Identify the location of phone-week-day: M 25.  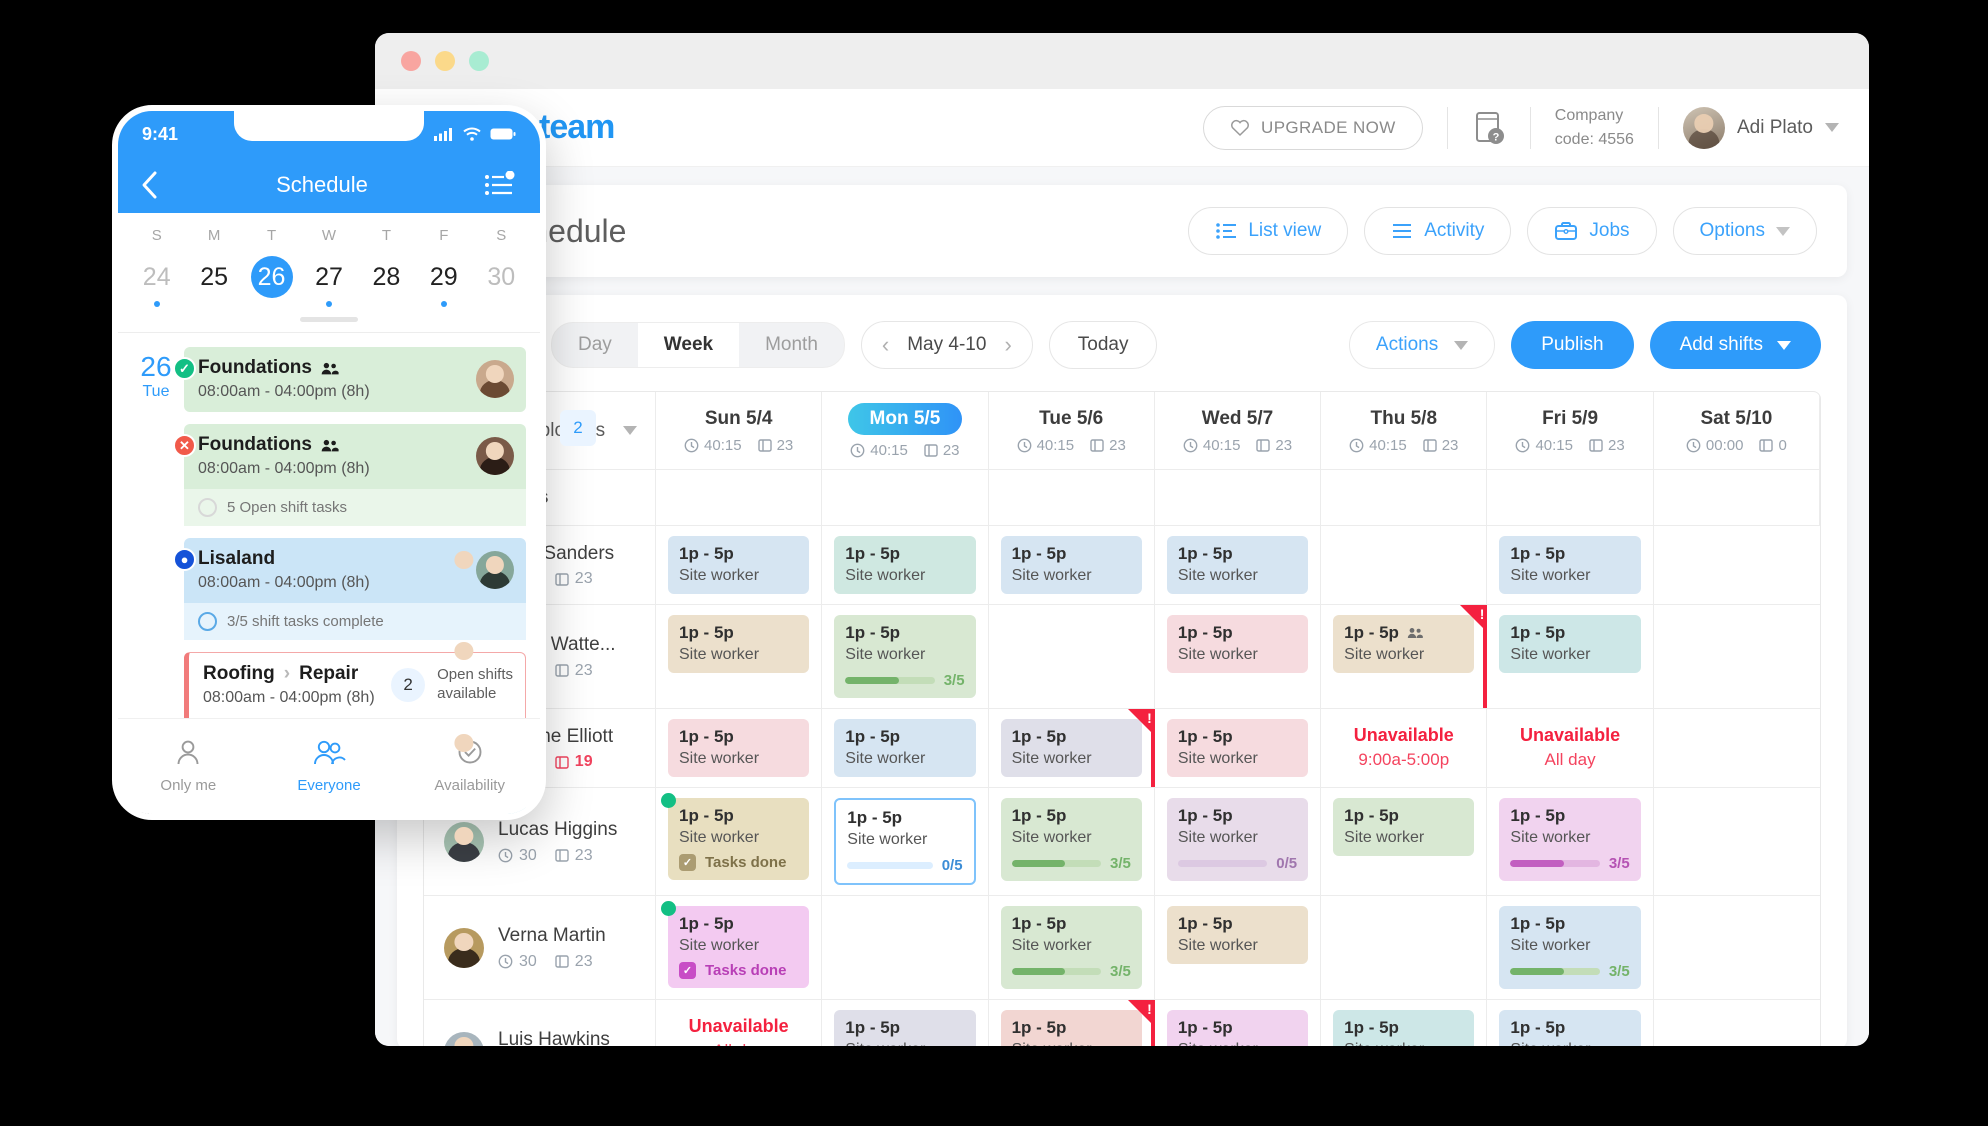
(213, 267).